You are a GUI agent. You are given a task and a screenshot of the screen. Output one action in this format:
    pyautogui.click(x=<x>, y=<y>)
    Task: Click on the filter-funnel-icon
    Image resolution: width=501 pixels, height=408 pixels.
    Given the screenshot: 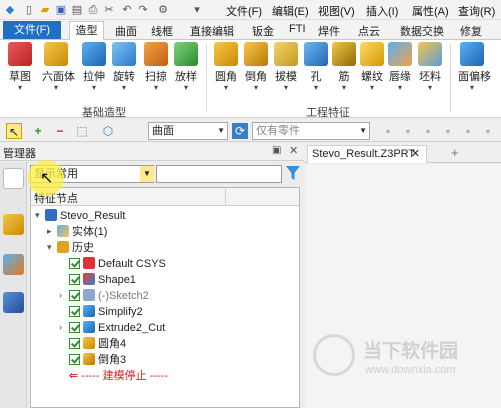 What is the action you would take?
    pyautogui.click(x=293, y=173)
    